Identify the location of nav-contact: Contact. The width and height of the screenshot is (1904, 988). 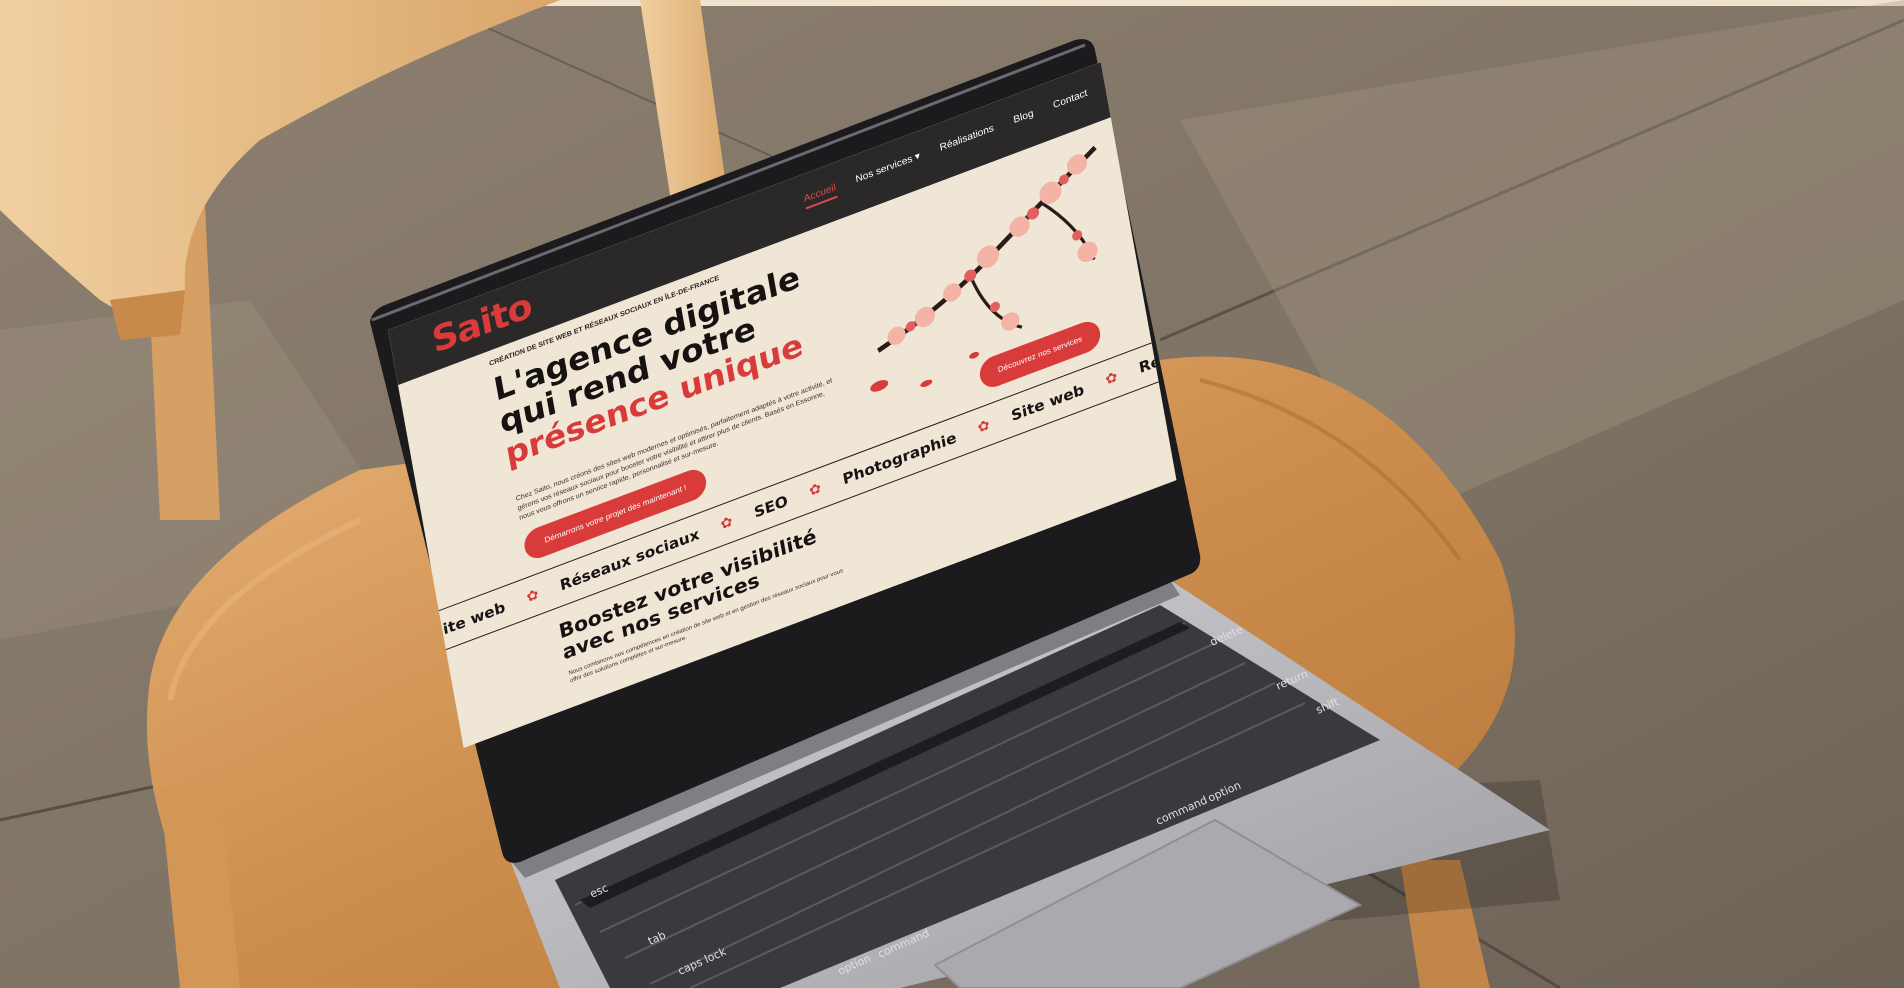
(1070, 102).